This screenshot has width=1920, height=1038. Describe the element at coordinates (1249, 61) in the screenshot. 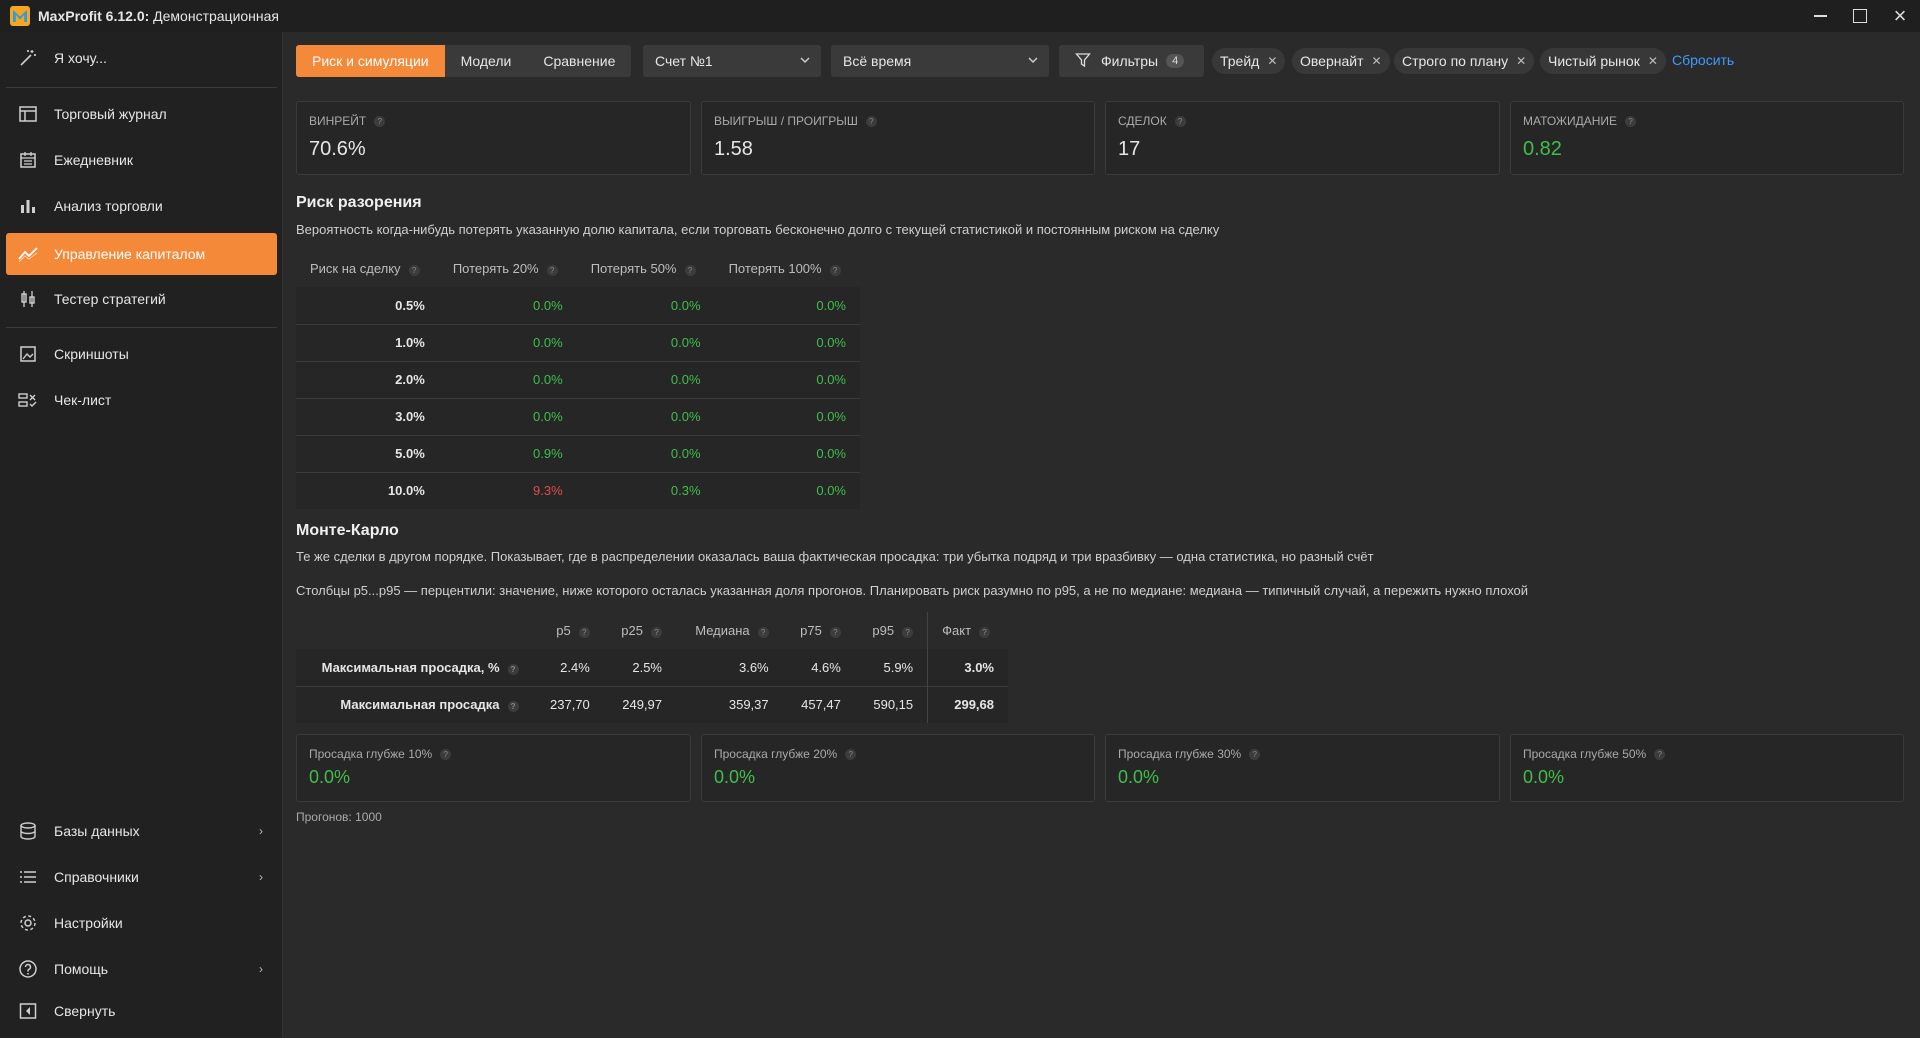

I see `filter-chip-trade: Трейд ✕` at that location.